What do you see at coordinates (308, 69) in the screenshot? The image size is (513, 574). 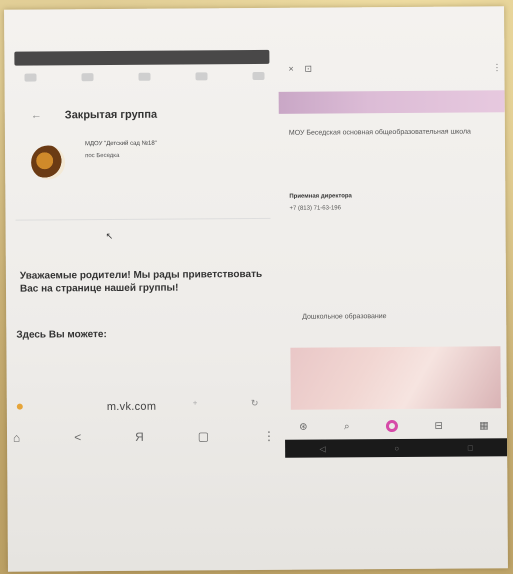 I see `tabs-icon: ⊡` at bounding box center [308, 69].